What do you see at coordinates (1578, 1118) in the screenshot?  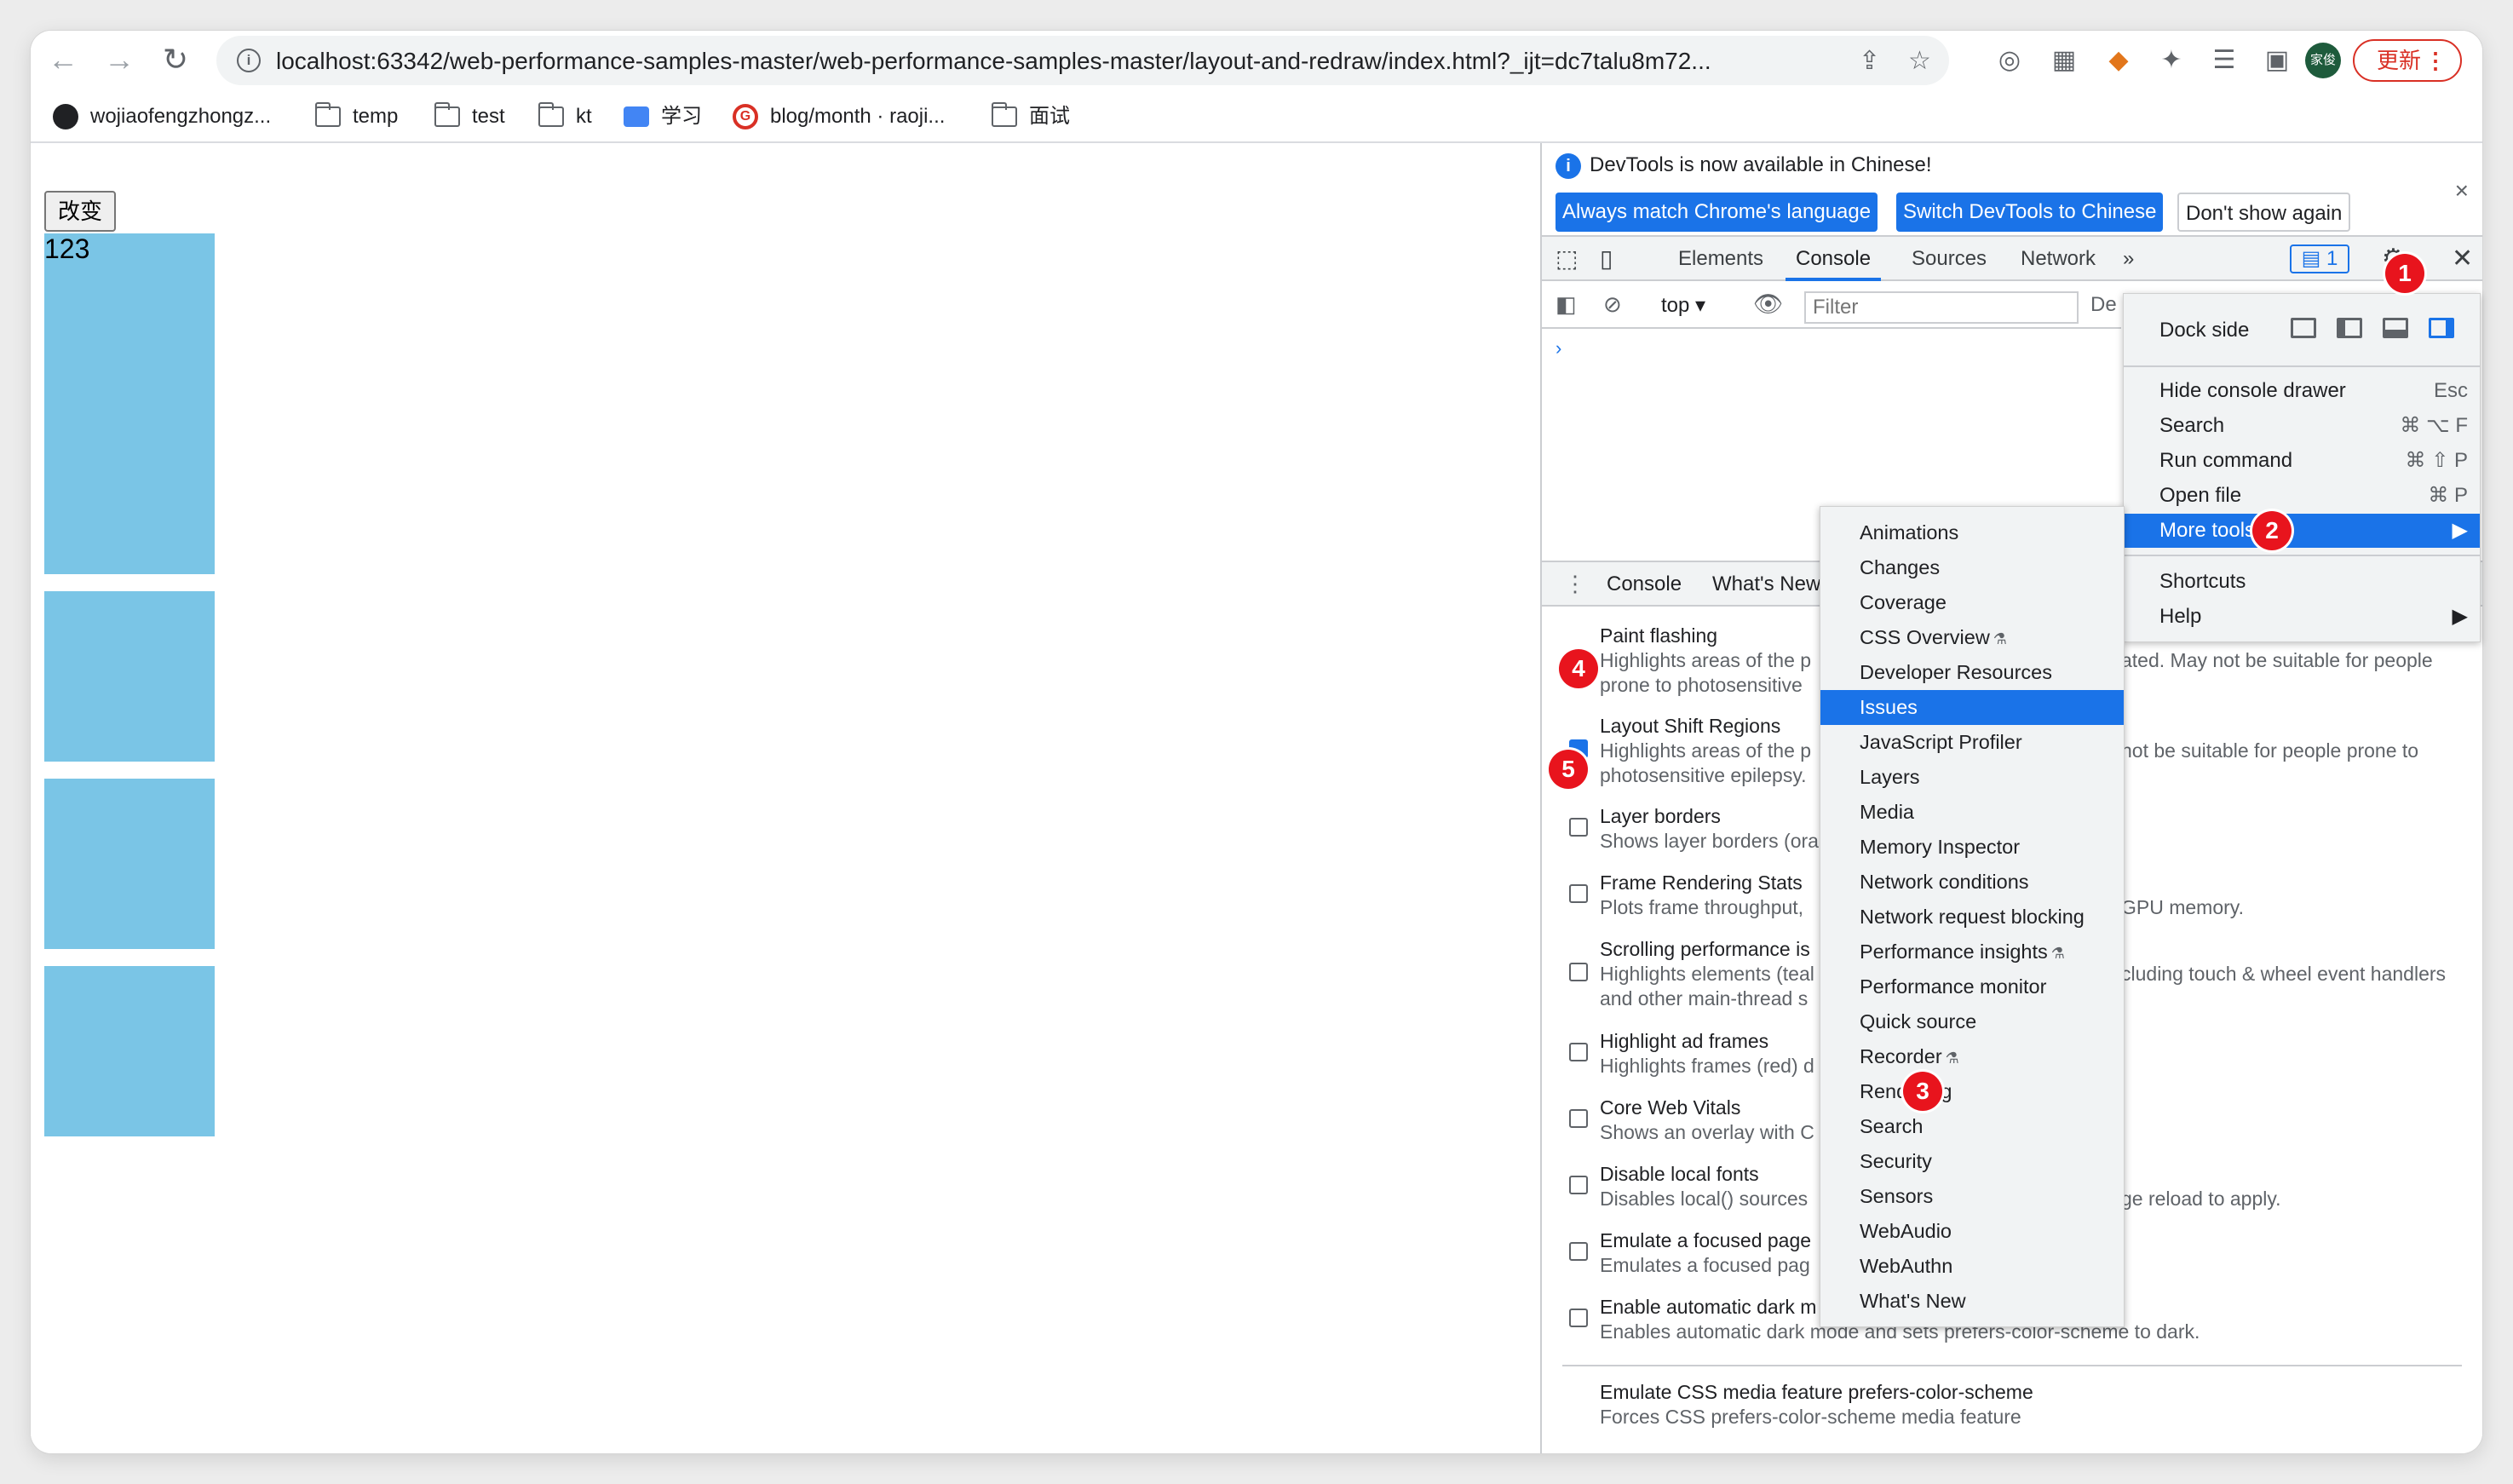 I see `web-vitals-checkbox` at bounding box center [1578, 1118].